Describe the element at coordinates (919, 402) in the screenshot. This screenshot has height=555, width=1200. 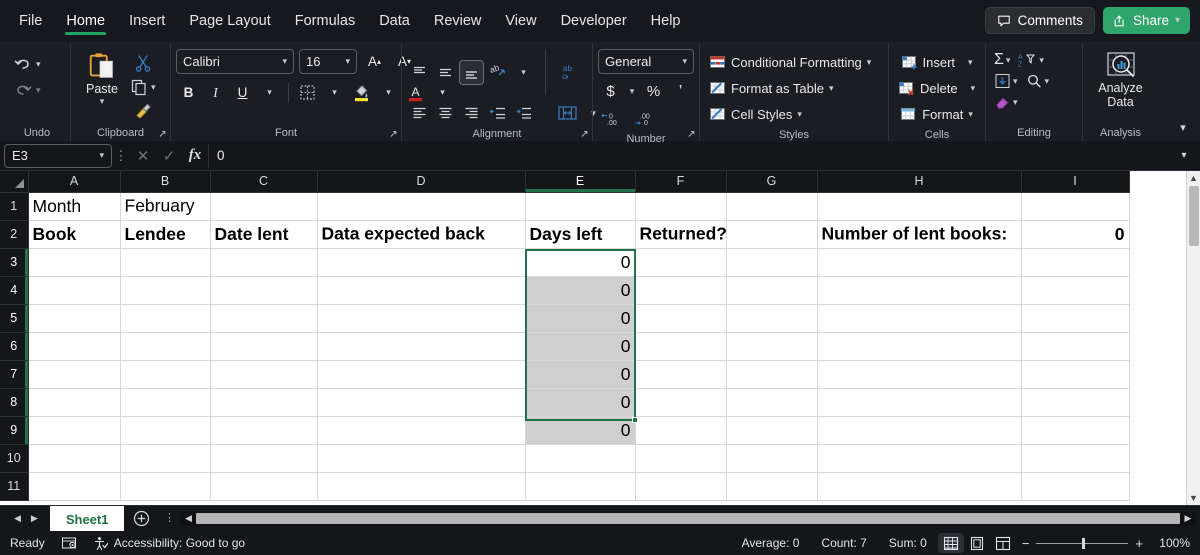
I see `cell-h8` at that location.